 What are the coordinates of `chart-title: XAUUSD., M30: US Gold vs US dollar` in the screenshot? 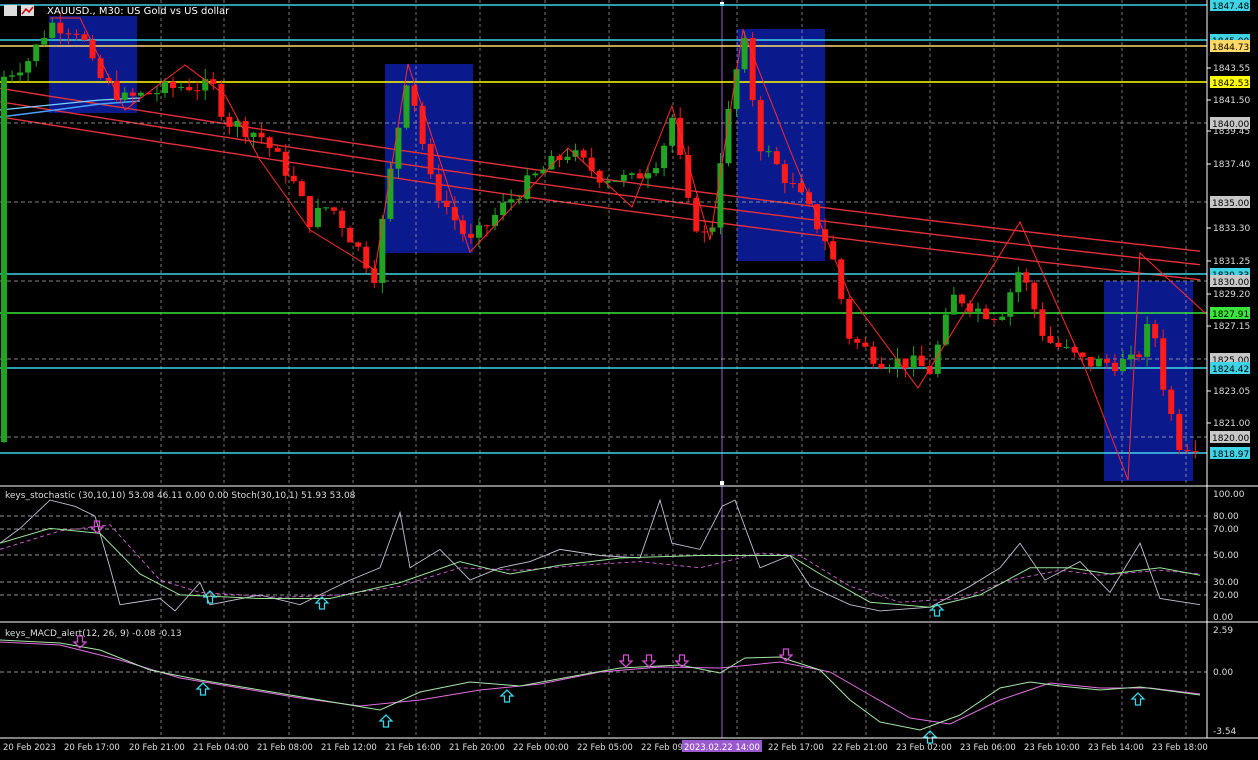 It's located at (138, 11).